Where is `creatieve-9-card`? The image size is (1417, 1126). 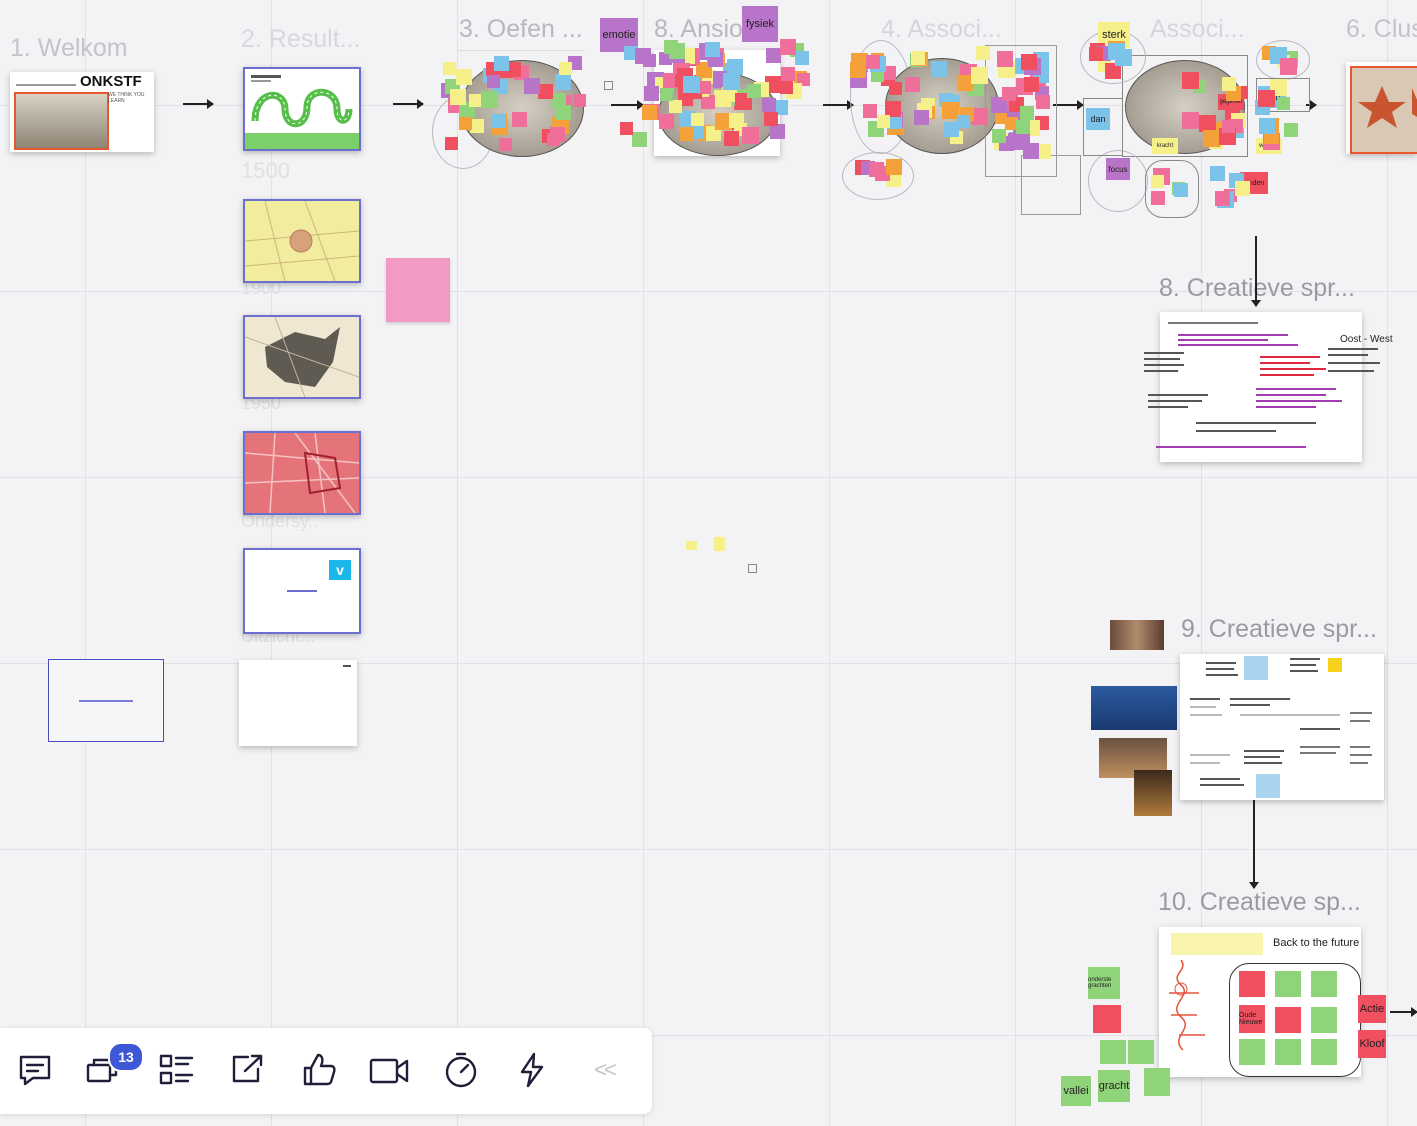
creatieve-9-card is located at coordinates (1282, 727).